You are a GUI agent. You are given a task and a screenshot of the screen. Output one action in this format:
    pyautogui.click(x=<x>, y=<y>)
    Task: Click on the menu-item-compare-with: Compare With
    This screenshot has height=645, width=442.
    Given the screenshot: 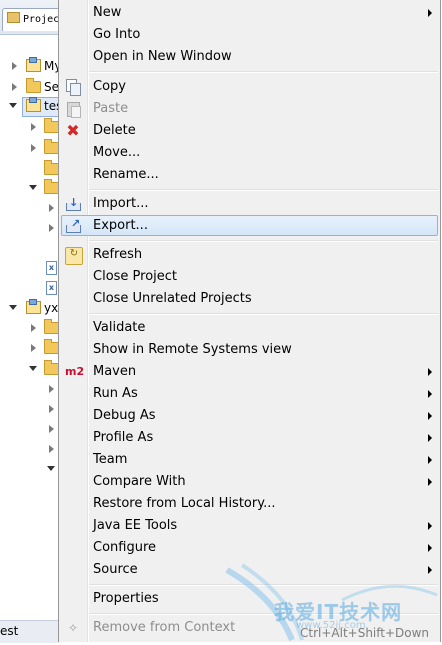 What is the action you would take?
    pyautogui.click(x=249, y=482)
    